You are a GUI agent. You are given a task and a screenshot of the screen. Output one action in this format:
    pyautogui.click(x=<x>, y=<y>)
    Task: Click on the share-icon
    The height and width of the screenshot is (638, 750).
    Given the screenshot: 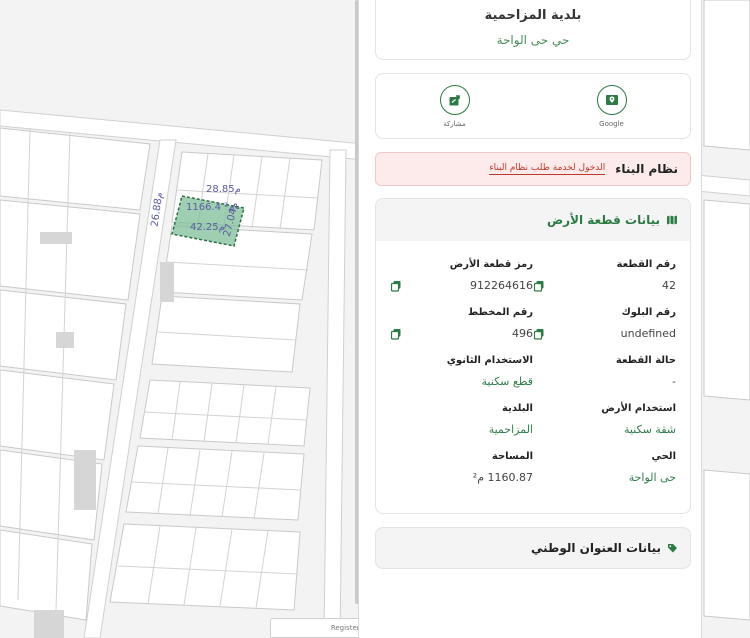 What is the action you would take?
    pyautogui.click(x=454, y=99)
    